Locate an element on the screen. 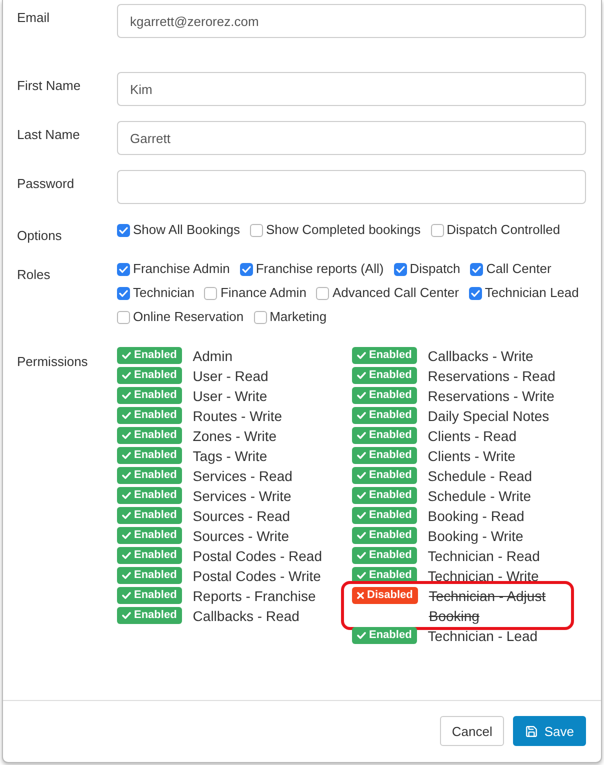 The width and height of the screenshot is (604, 765). checkbox-label: Online Reservation is located at coordinates (188, 317).